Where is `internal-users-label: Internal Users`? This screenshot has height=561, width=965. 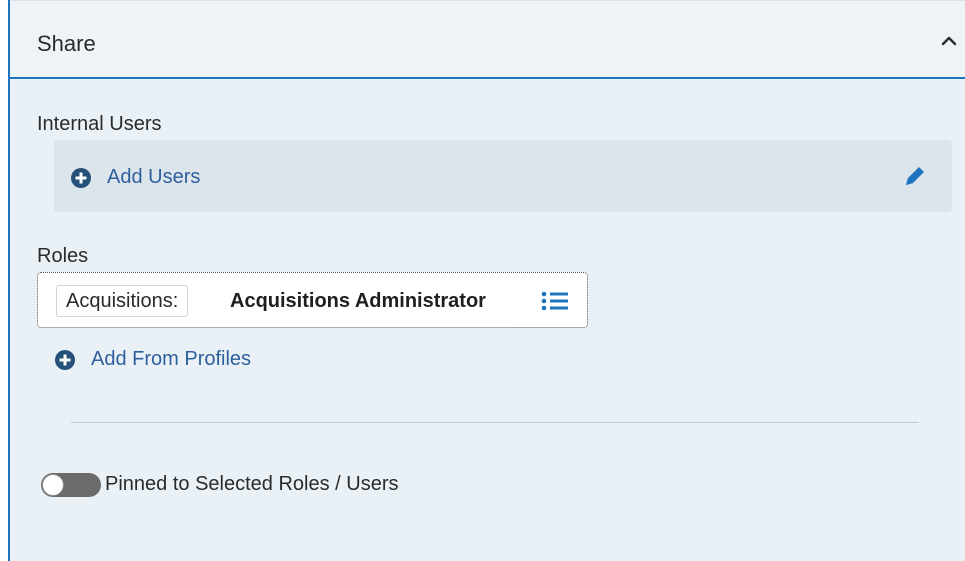
internal-users-label: Internal Users is located at coordinates (99, 124).